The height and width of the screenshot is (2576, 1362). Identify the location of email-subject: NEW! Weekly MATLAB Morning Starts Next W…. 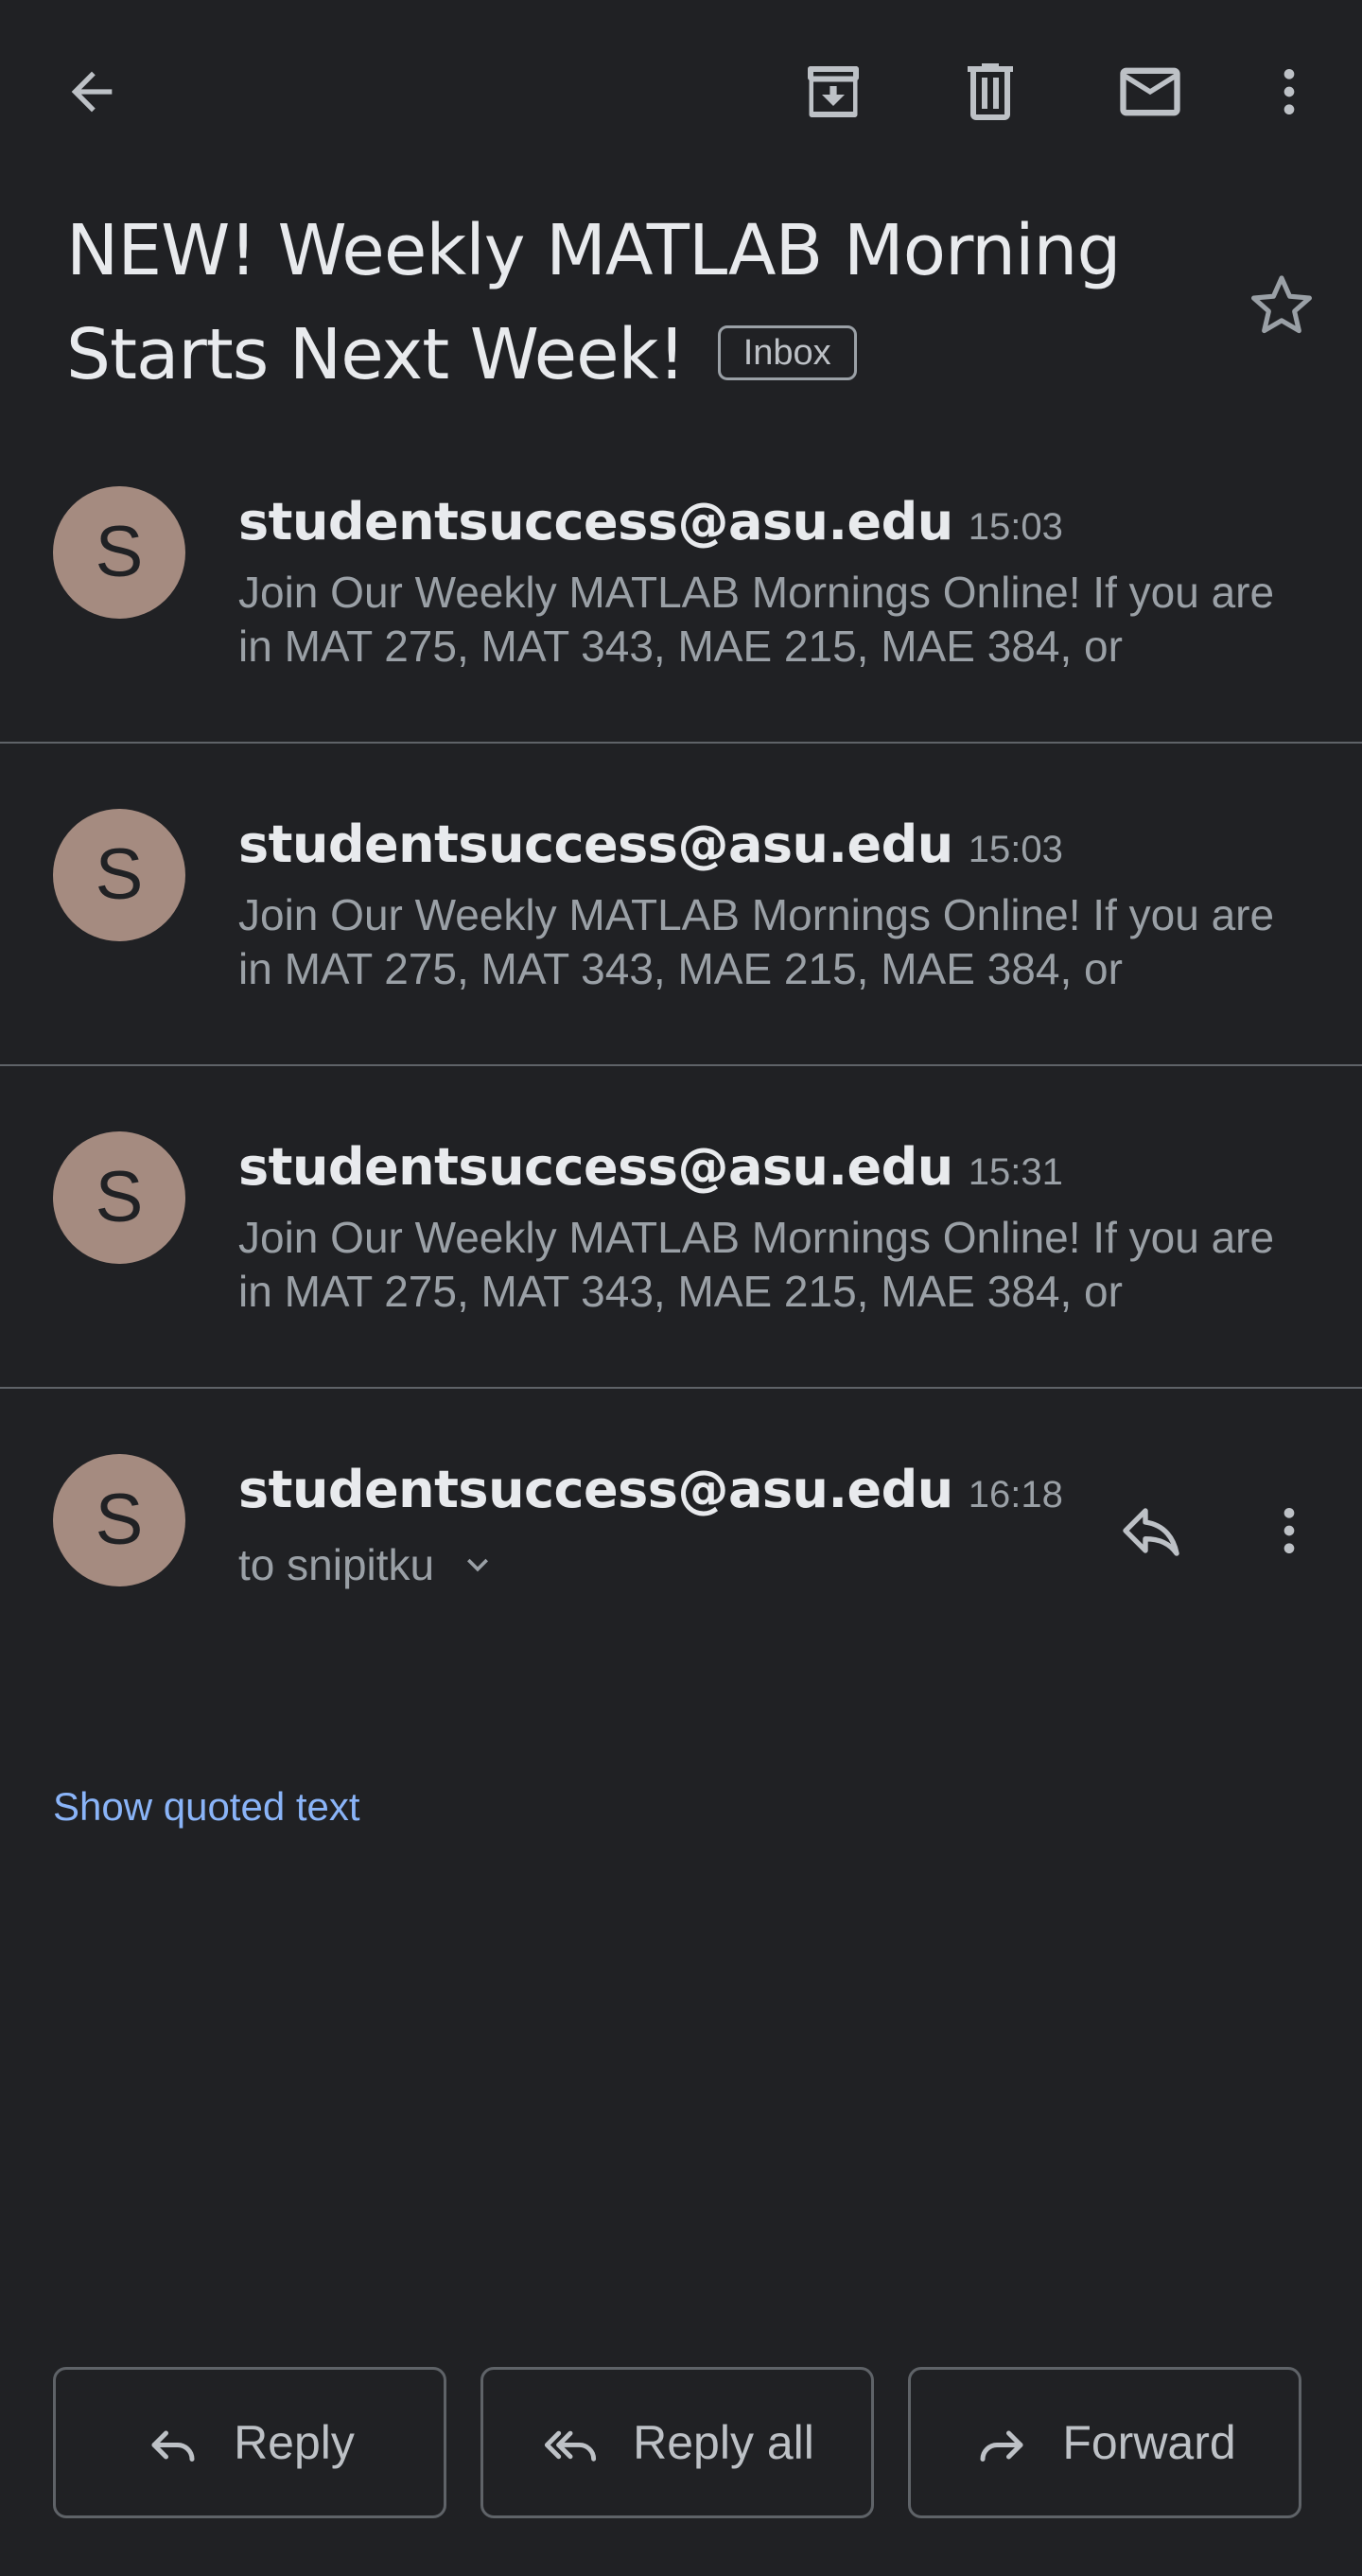
(633, 303).